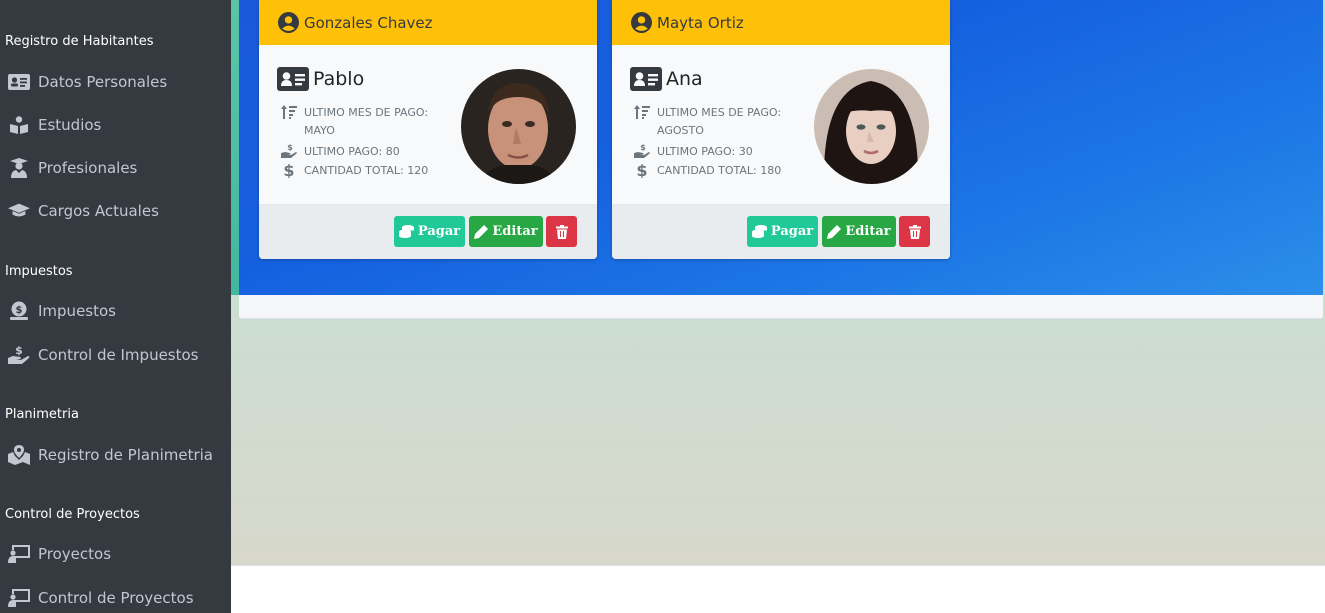 The height and width of the screenshot is (613, 1325). I want to click on user-graduate-icon, so click(19, 168).